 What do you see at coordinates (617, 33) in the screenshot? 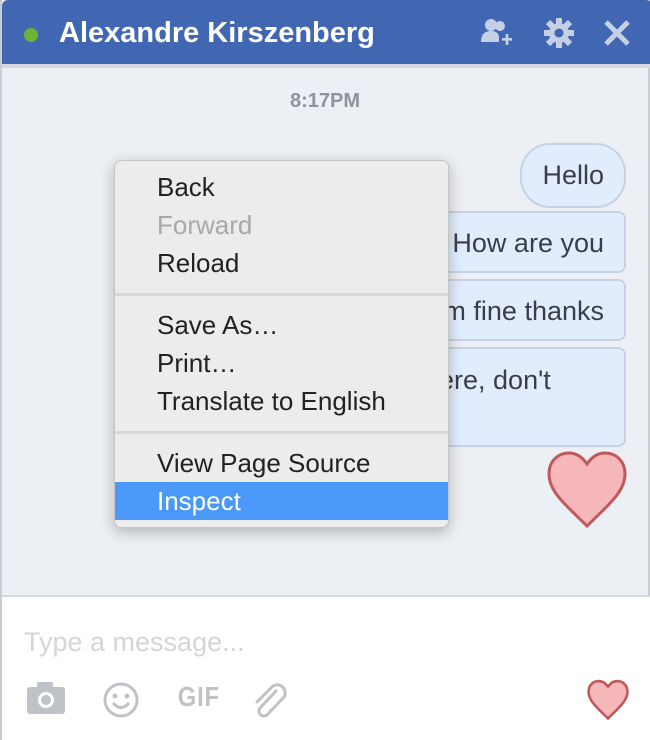
I see `close-icon` at bounding box center [617, 33].